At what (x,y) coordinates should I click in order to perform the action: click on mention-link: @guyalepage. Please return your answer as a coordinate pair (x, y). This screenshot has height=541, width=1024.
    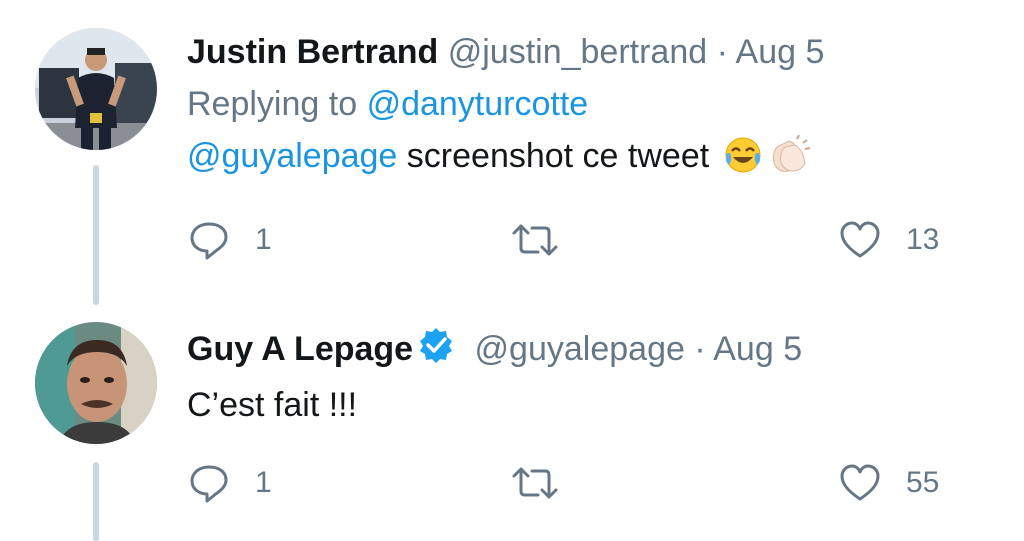
    Looking at the image, I should click on (292, 156).